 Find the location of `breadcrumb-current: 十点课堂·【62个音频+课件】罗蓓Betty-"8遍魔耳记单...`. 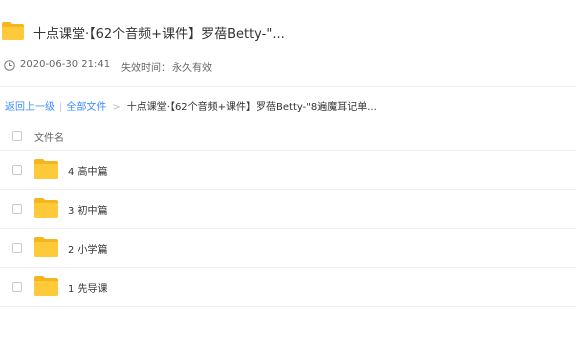

breadcrumb-current: 十点课堂·【62个音频+课件】罗蓓Betty-"8遍魔耳记单... is located at coordinates (251, 107).